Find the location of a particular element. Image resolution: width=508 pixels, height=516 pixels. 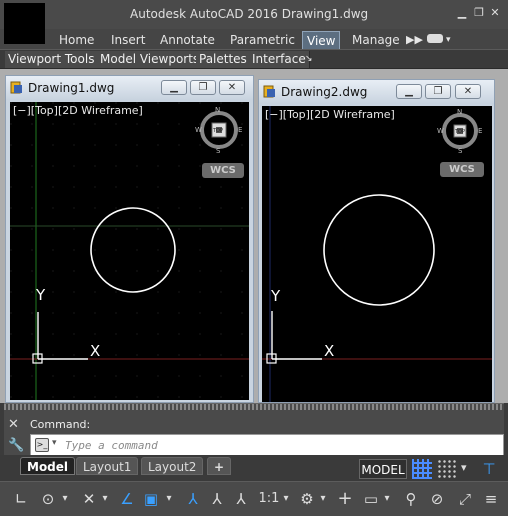

command-input: >_ ▾ Type a command is located at coordinates (267, 445).